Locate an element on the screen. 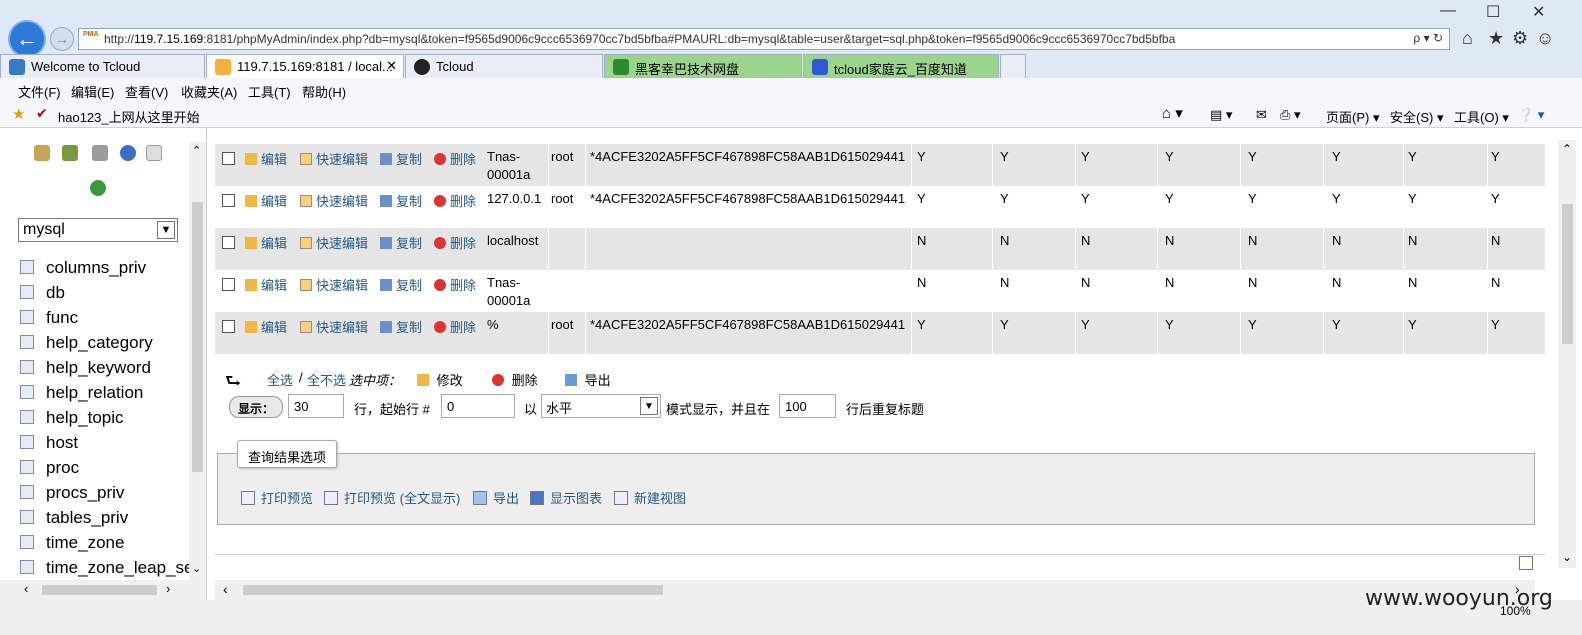  menu-tools: 工具(T) is located at coordinates (269, 91).